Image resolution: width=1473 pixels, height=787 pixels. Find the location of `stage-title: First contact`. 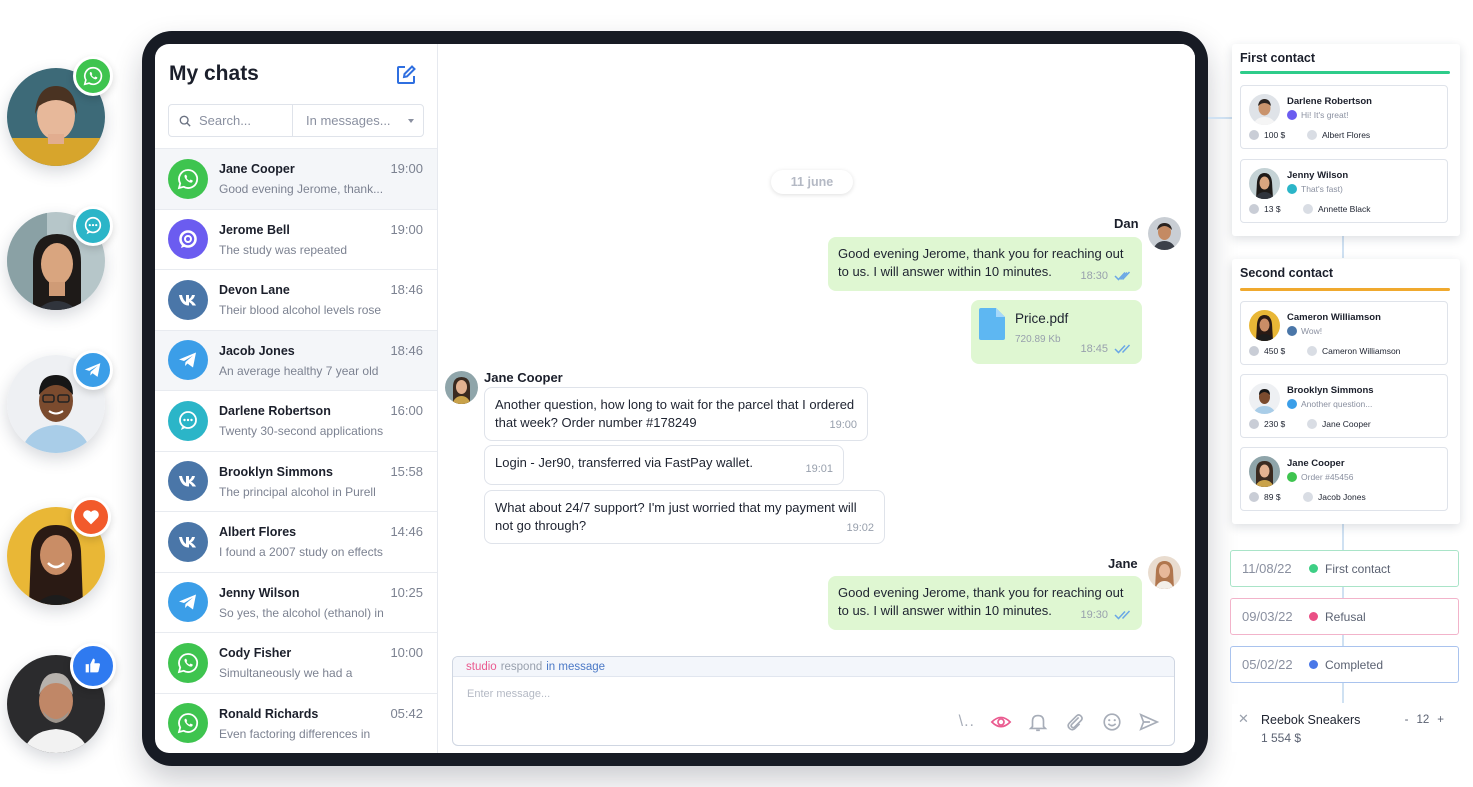

stage-title: First contact is located at coordinates (1278, 58).